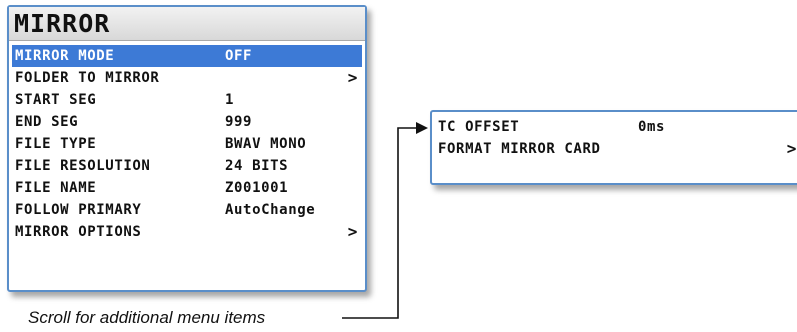 The height and width of the screenshot is (332, 797). Describe the element at coordinates (380, 223) in the screenshot. I see `connector-line` at that location.